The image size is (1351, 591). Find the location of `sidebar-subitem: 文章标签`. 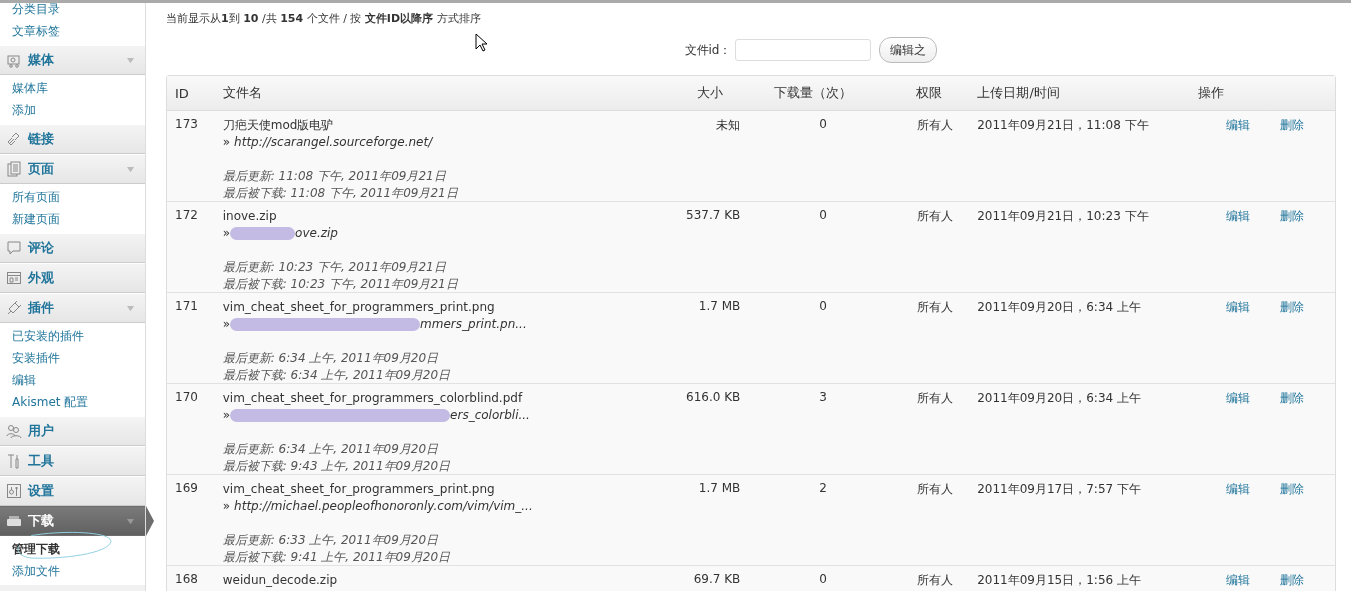

sidebar-subitem: 文章标签 is located at coordinates (72, 31).